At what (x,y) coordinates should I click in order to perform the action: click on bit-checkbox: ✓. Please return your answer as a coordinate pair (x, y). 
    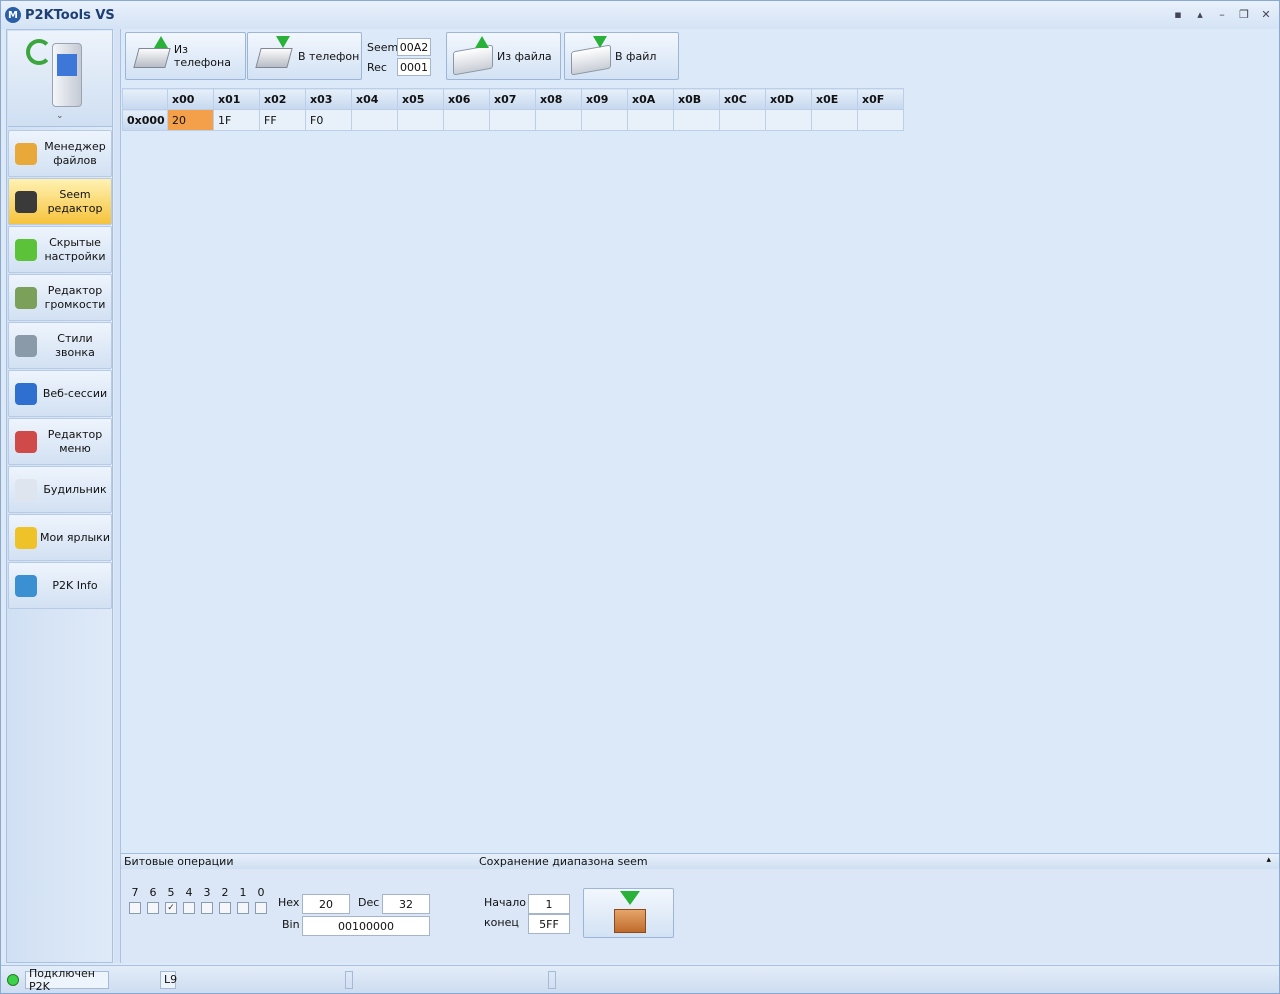
    Looking at the image, I should click on (171, 908).